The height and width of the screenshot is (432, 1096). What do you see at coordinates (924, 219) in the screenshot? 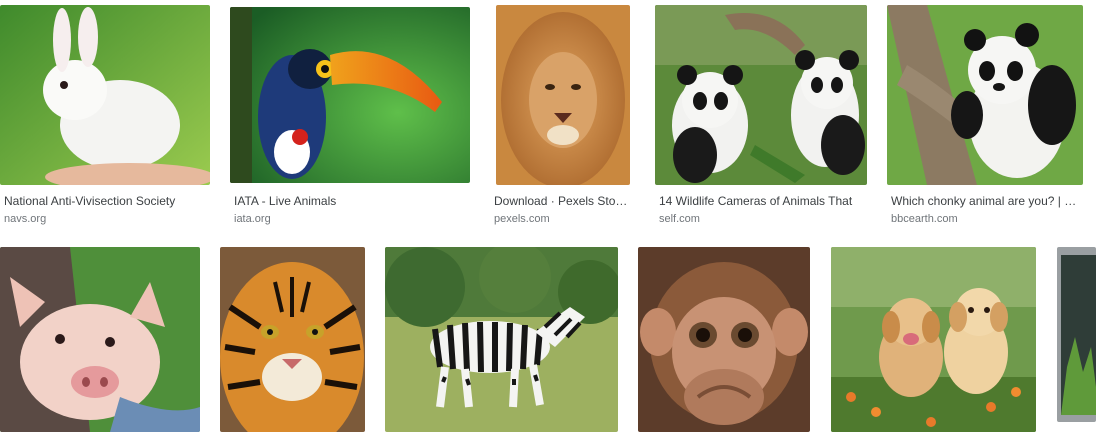
I see `result-source: bbcearth.com` at bounding box center [924, 219].